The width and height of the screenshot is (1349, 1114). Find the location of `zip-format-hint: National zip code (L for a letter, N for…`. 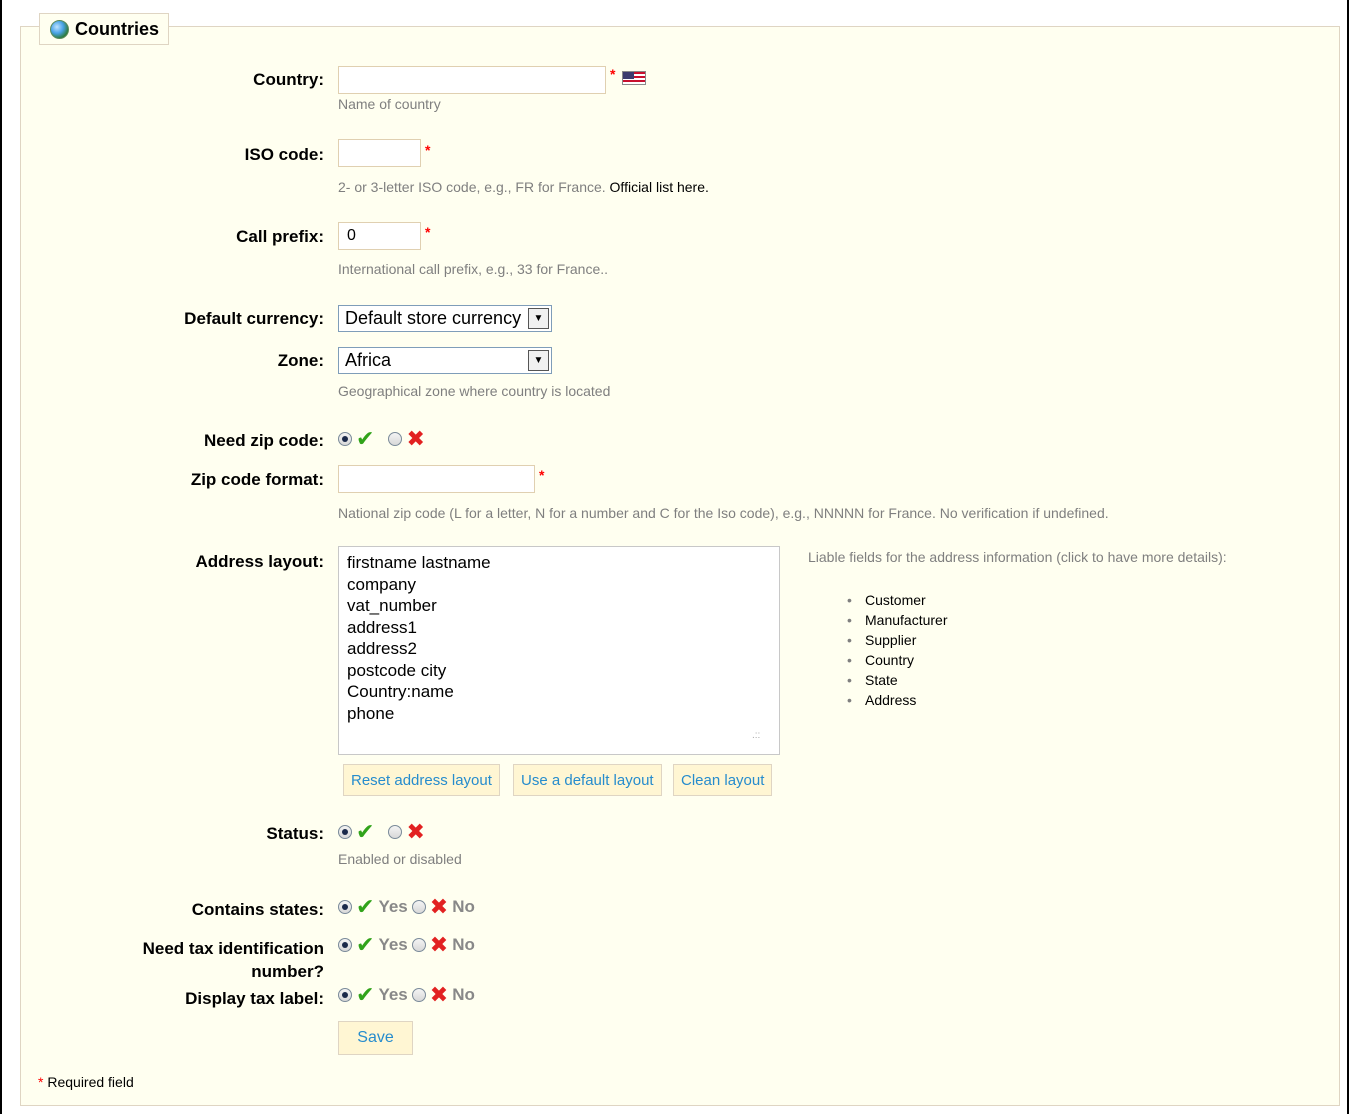

zip-format-hint: National zip code (L for a letter, N for… is located at coordinates (723, 513).